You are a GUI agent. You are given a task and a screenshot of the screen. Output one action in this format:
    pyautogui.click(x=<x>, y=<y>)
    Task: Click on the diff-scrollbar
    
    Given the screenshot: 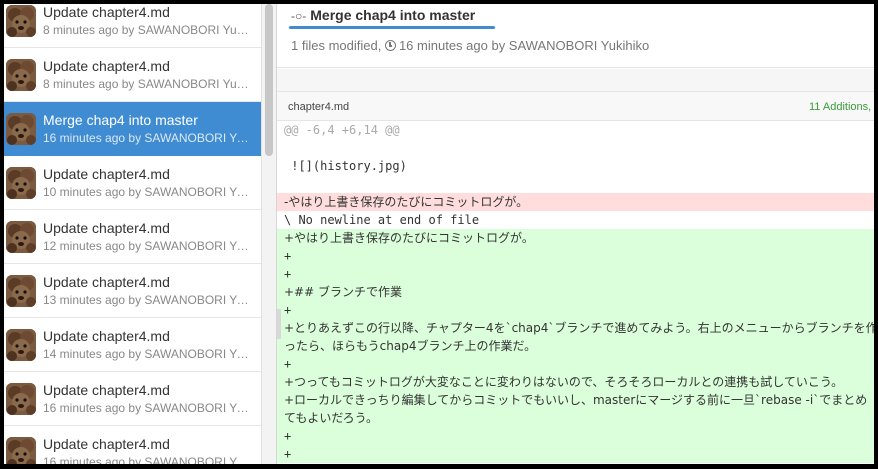 What is the action you would take?
    pyautogui.click(x=279, y=324)
    